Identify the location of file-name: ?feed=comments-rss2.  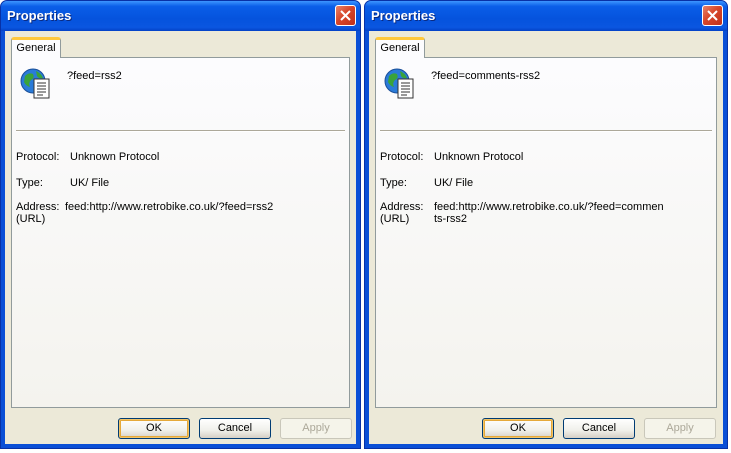
(486, 76).